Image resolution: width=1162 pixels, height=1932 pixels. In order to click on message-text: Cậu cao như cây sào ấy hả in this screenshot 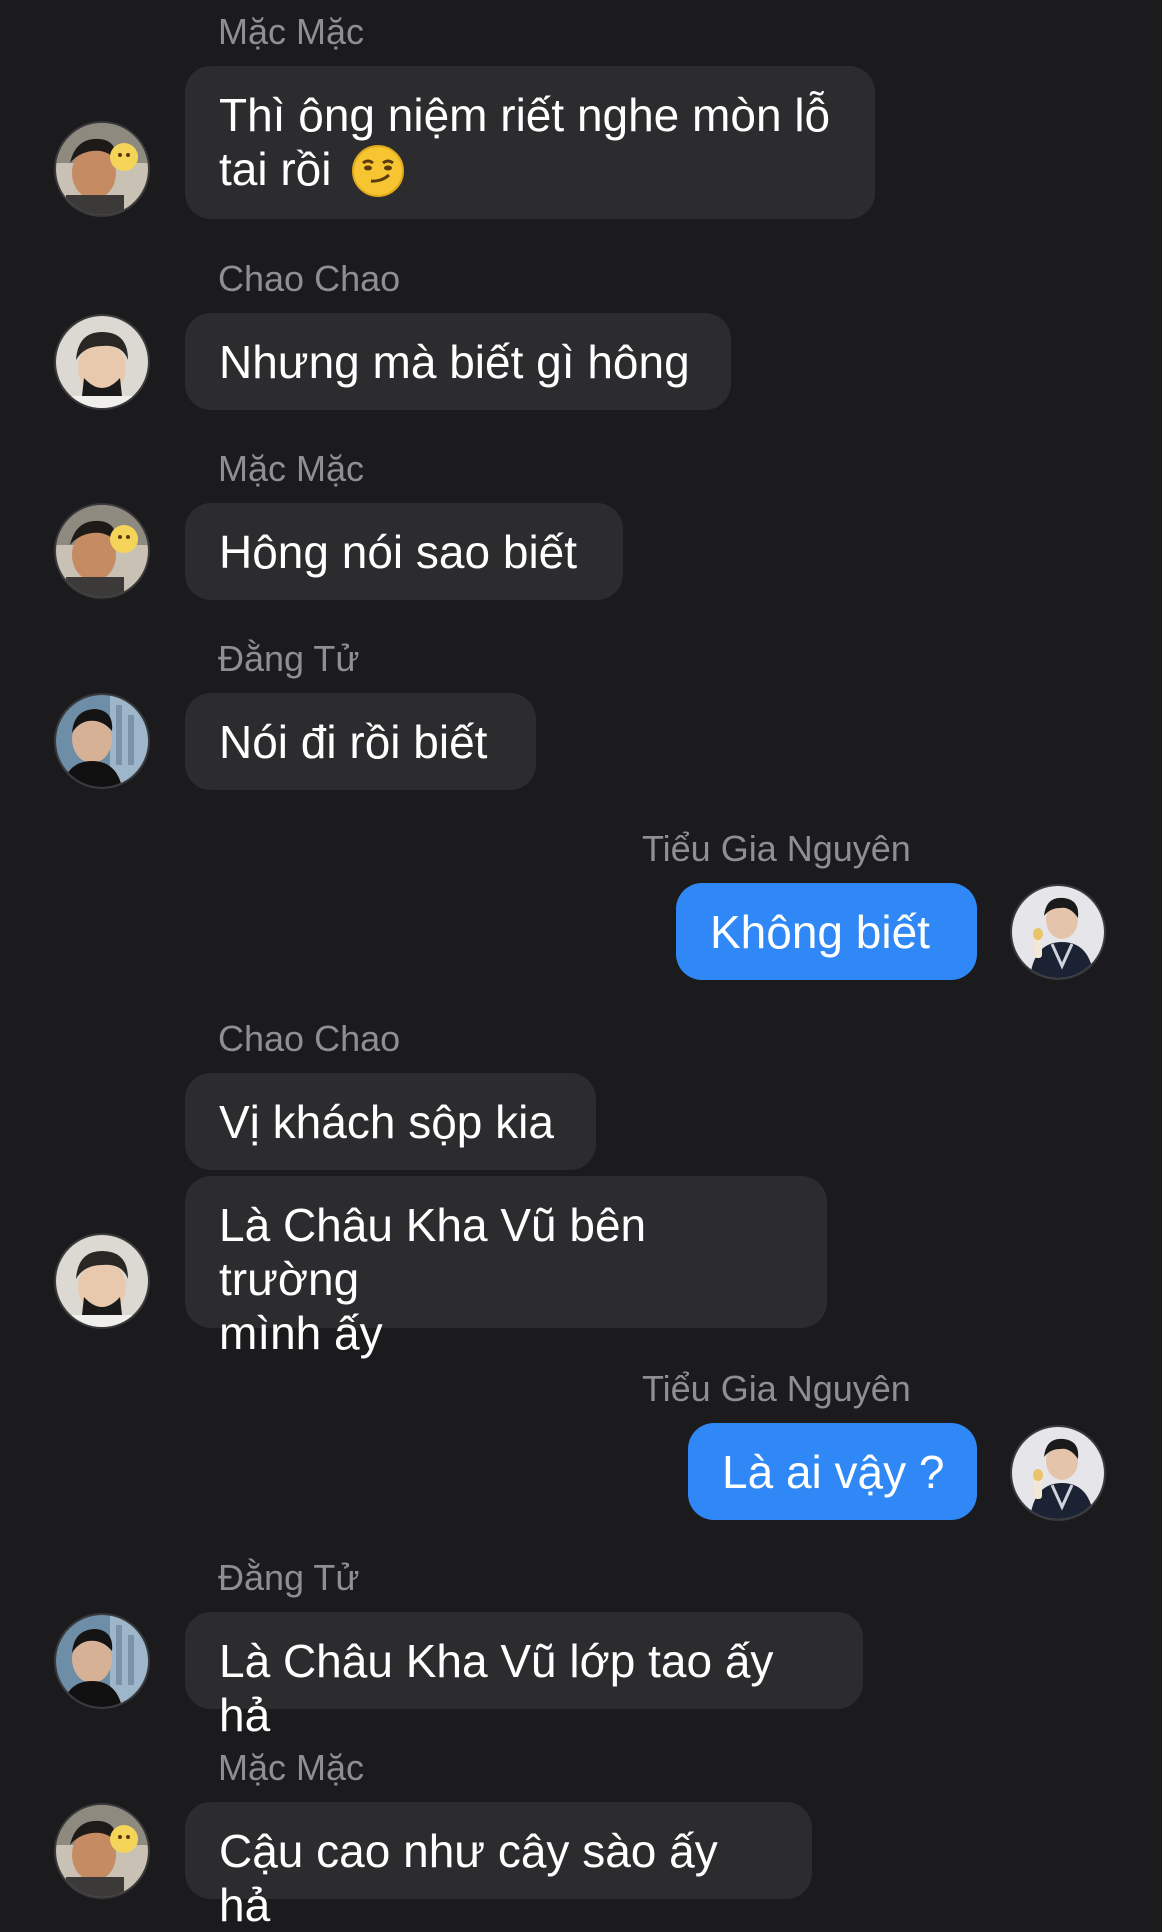, I will do `click(468, 1878)`.